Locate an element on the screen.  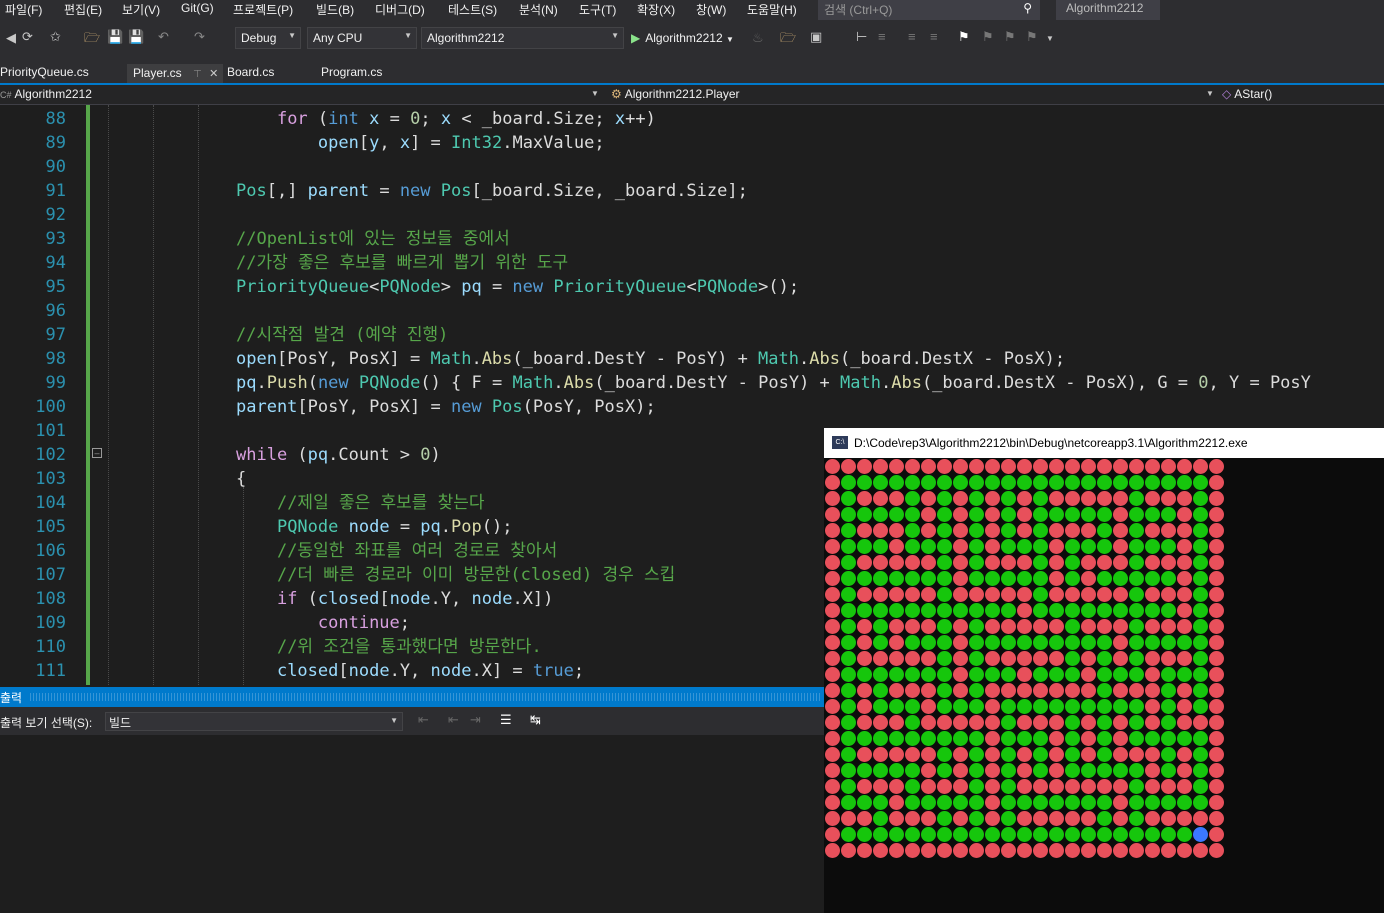
find-in-output-icon: ⇤ is located at coordinates (423, 720).